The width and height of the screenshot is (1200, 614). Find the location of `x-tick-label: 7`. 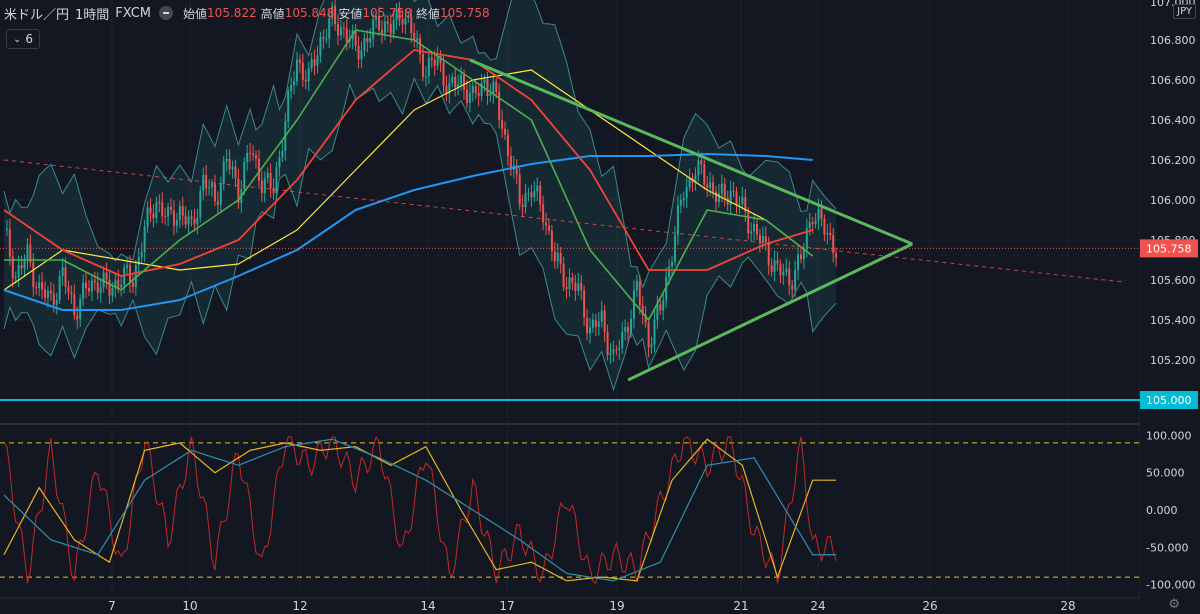

x-tick-label: 7 is located at coordinates (112, 606).